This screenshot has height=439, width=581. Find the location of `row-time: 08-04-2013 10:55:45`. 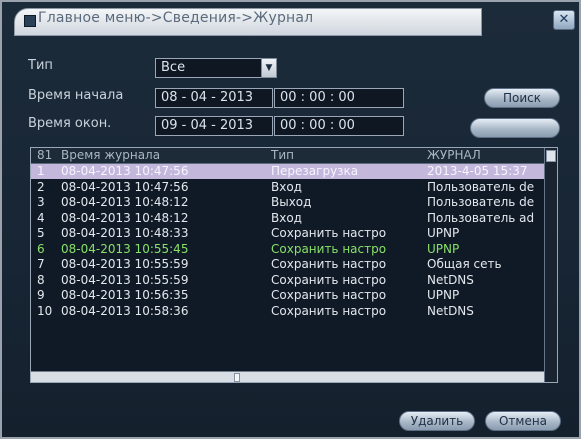

row-time: 08-04-2013 10:55:45 is located at coordinates (125, 248).